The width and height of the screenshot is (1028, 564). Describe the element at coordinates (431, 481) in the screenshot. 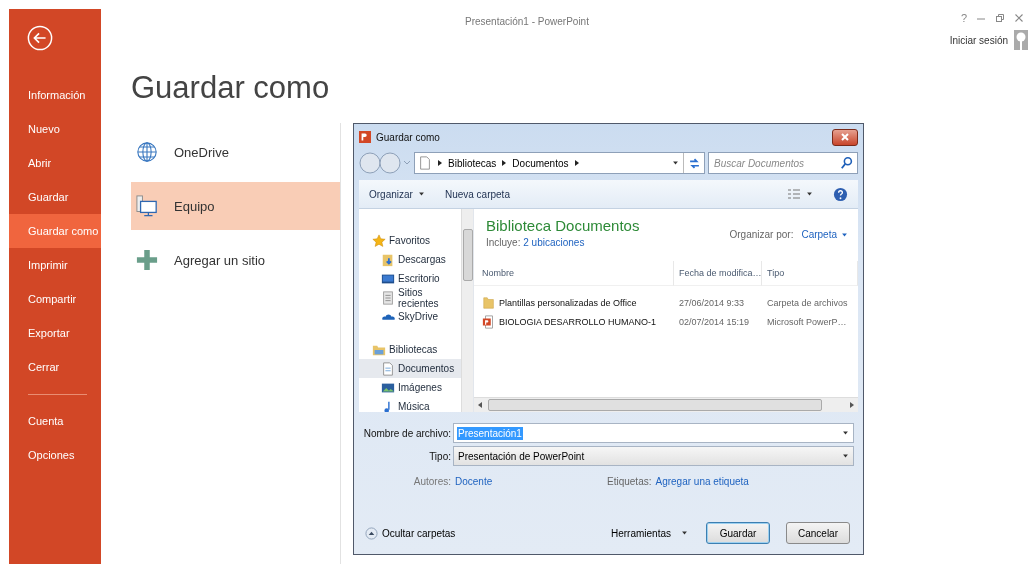

I see `authors-label: Autores:` at that location.